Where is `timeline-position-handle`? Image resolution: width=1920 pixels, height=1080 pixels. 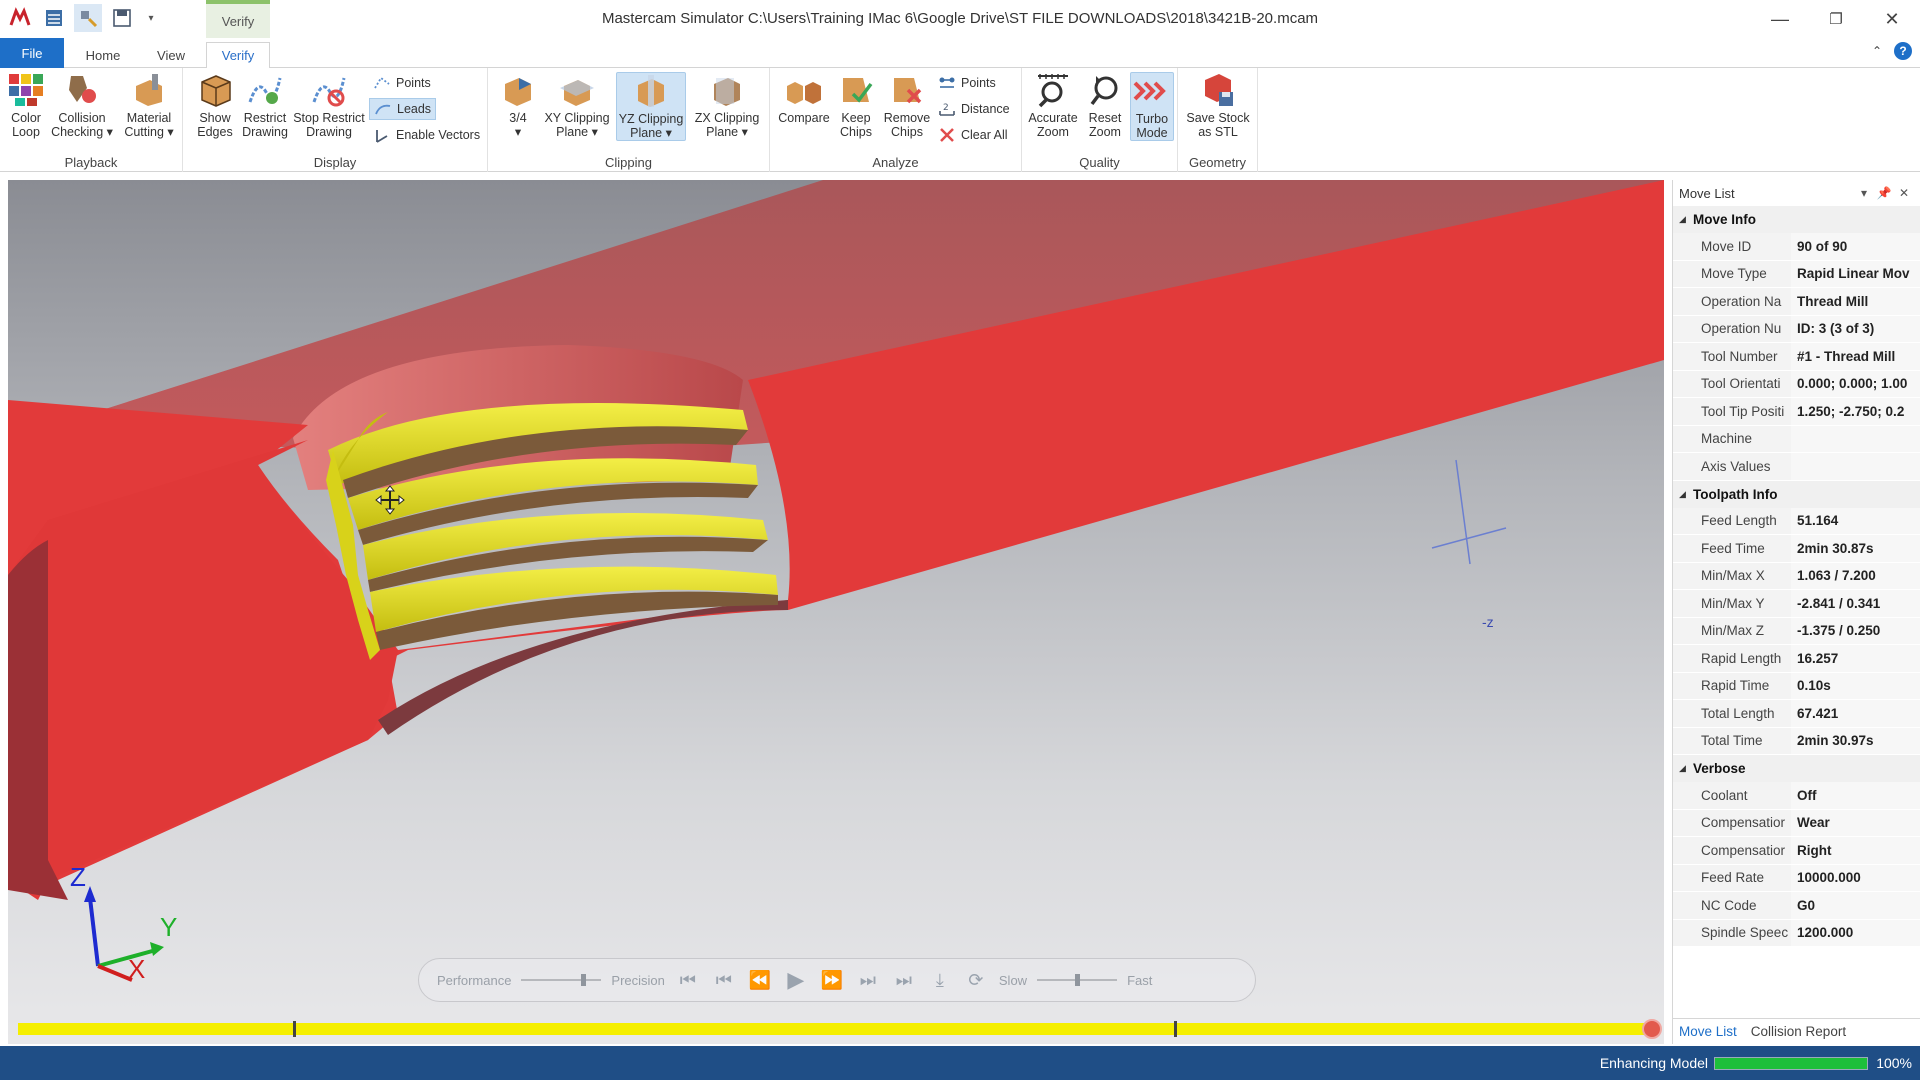
timeline-position-handle is located at coordinates (1652, 1029).